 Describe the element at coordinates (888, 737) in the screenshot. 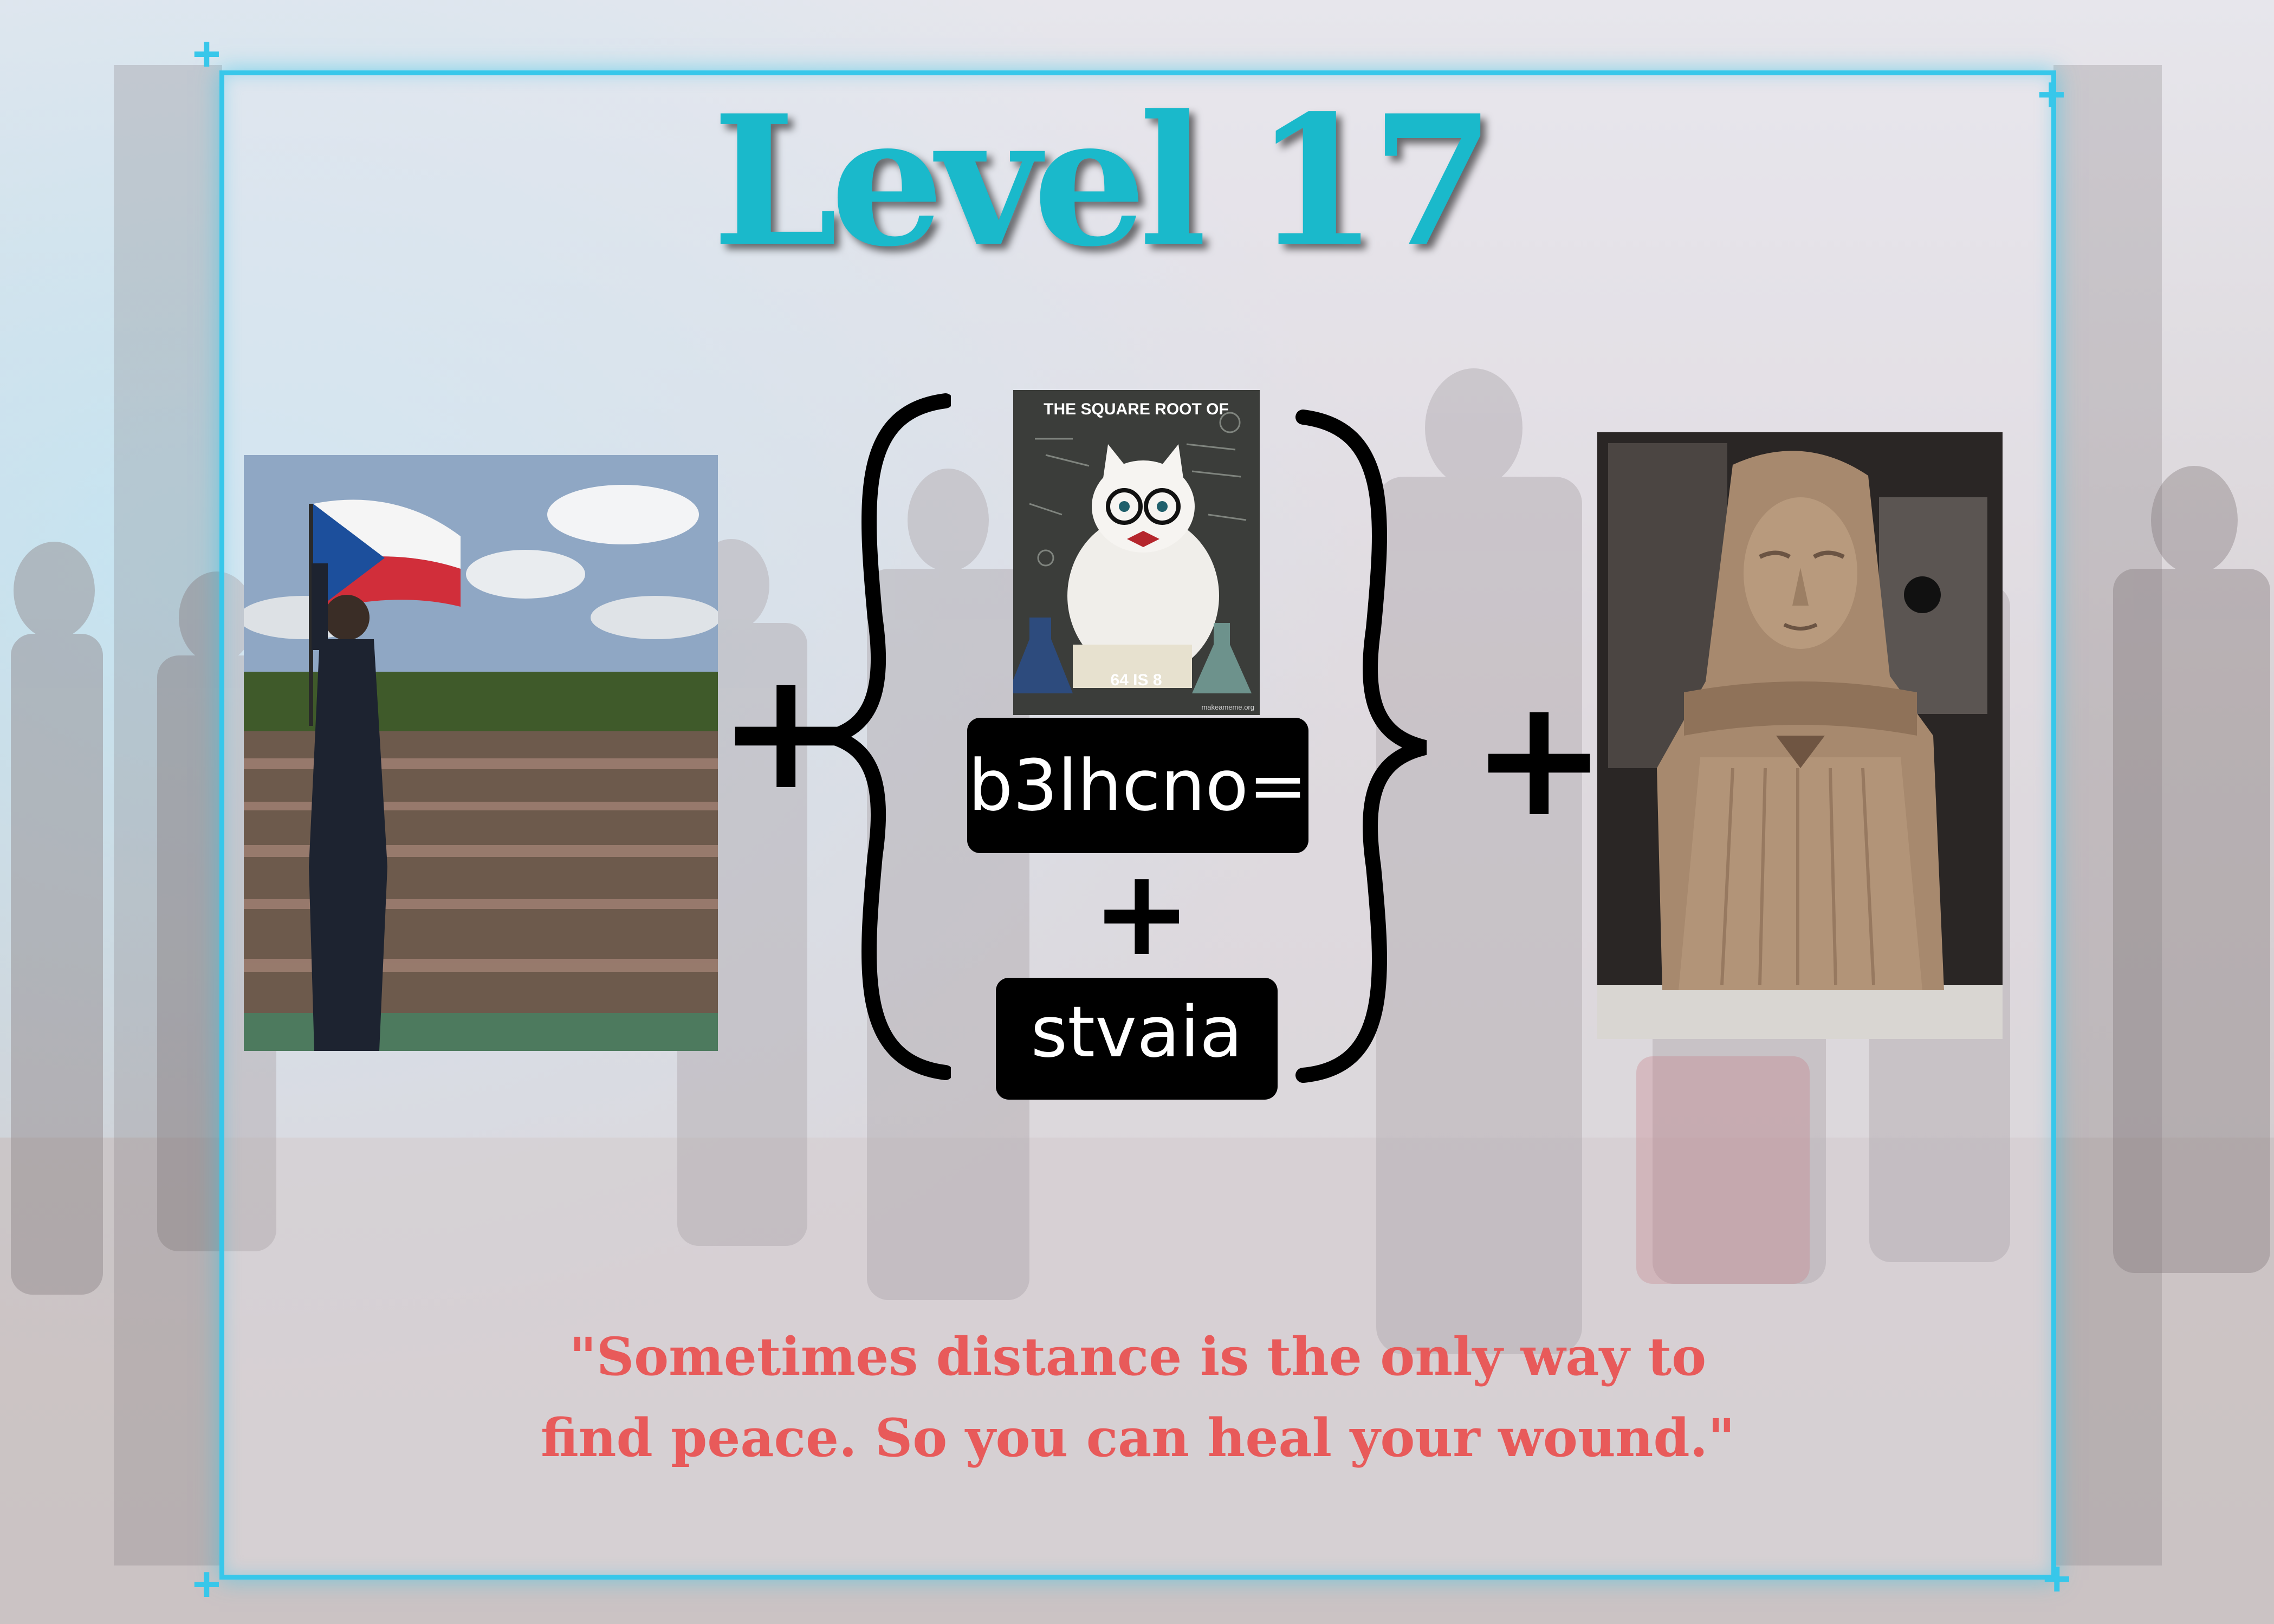

I see `left-brace` at that location.